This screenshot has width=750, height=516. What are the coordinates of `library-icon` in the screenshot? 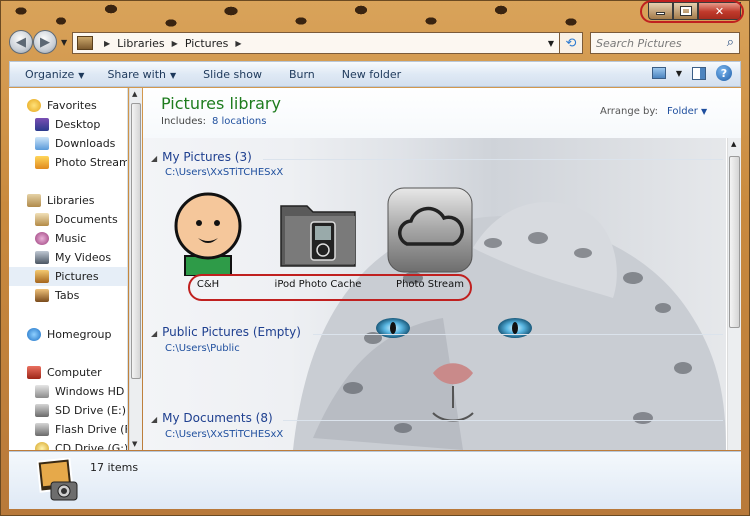 It's located at (85, 43).